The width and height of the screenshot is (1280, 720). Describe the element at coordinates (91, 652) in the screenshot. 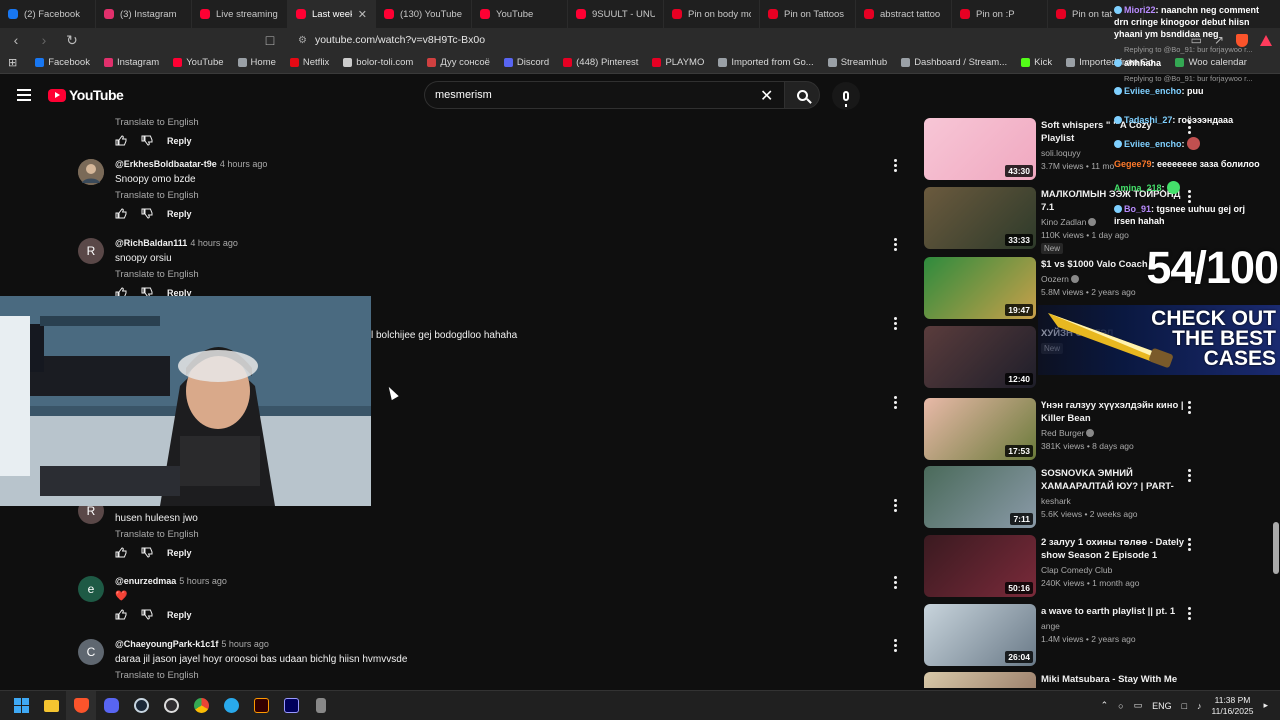

I see `avatar: C` at that location.